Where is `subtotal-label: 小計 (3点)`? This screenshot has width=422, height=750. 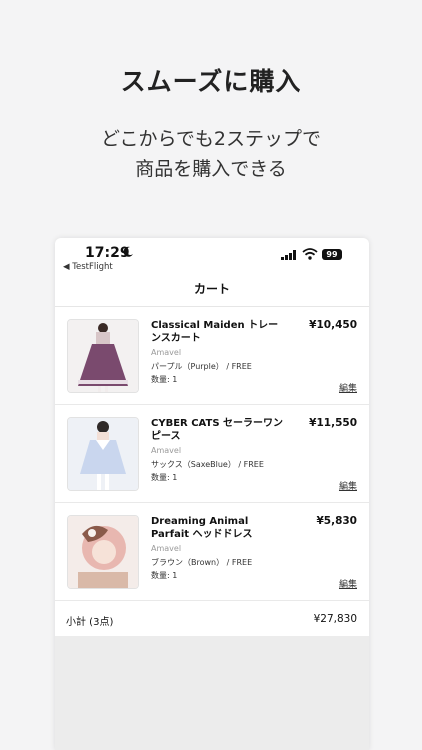 subtotal-label: 小計 (3点) is located at coordinates (90, 622).